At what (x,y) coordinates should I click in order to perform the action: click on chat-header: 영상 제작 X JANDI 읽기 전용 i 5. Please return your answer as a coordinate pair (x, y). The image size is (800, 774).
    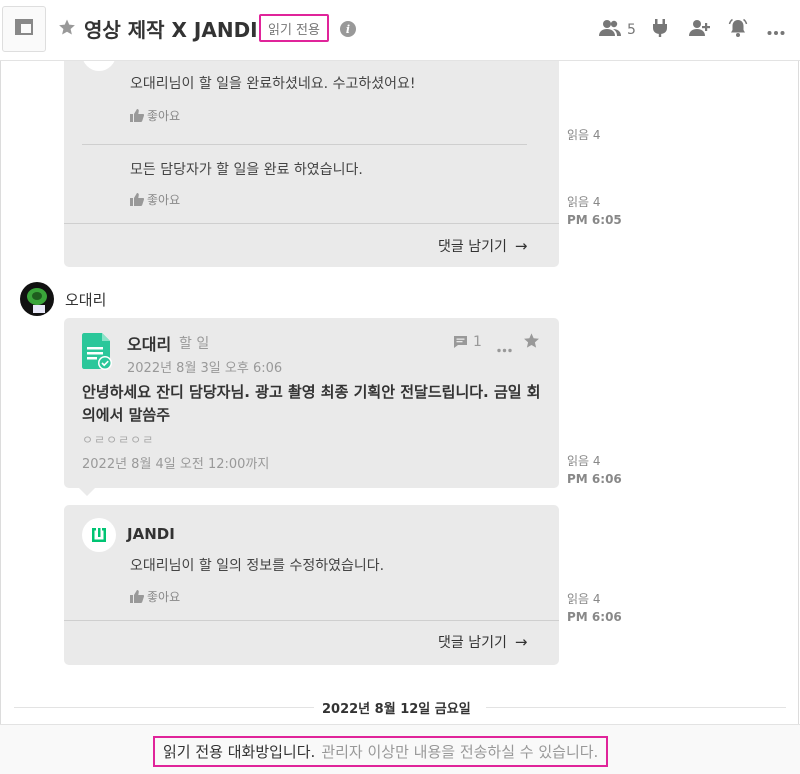
    Looking at the image, I should click on (400, 30).